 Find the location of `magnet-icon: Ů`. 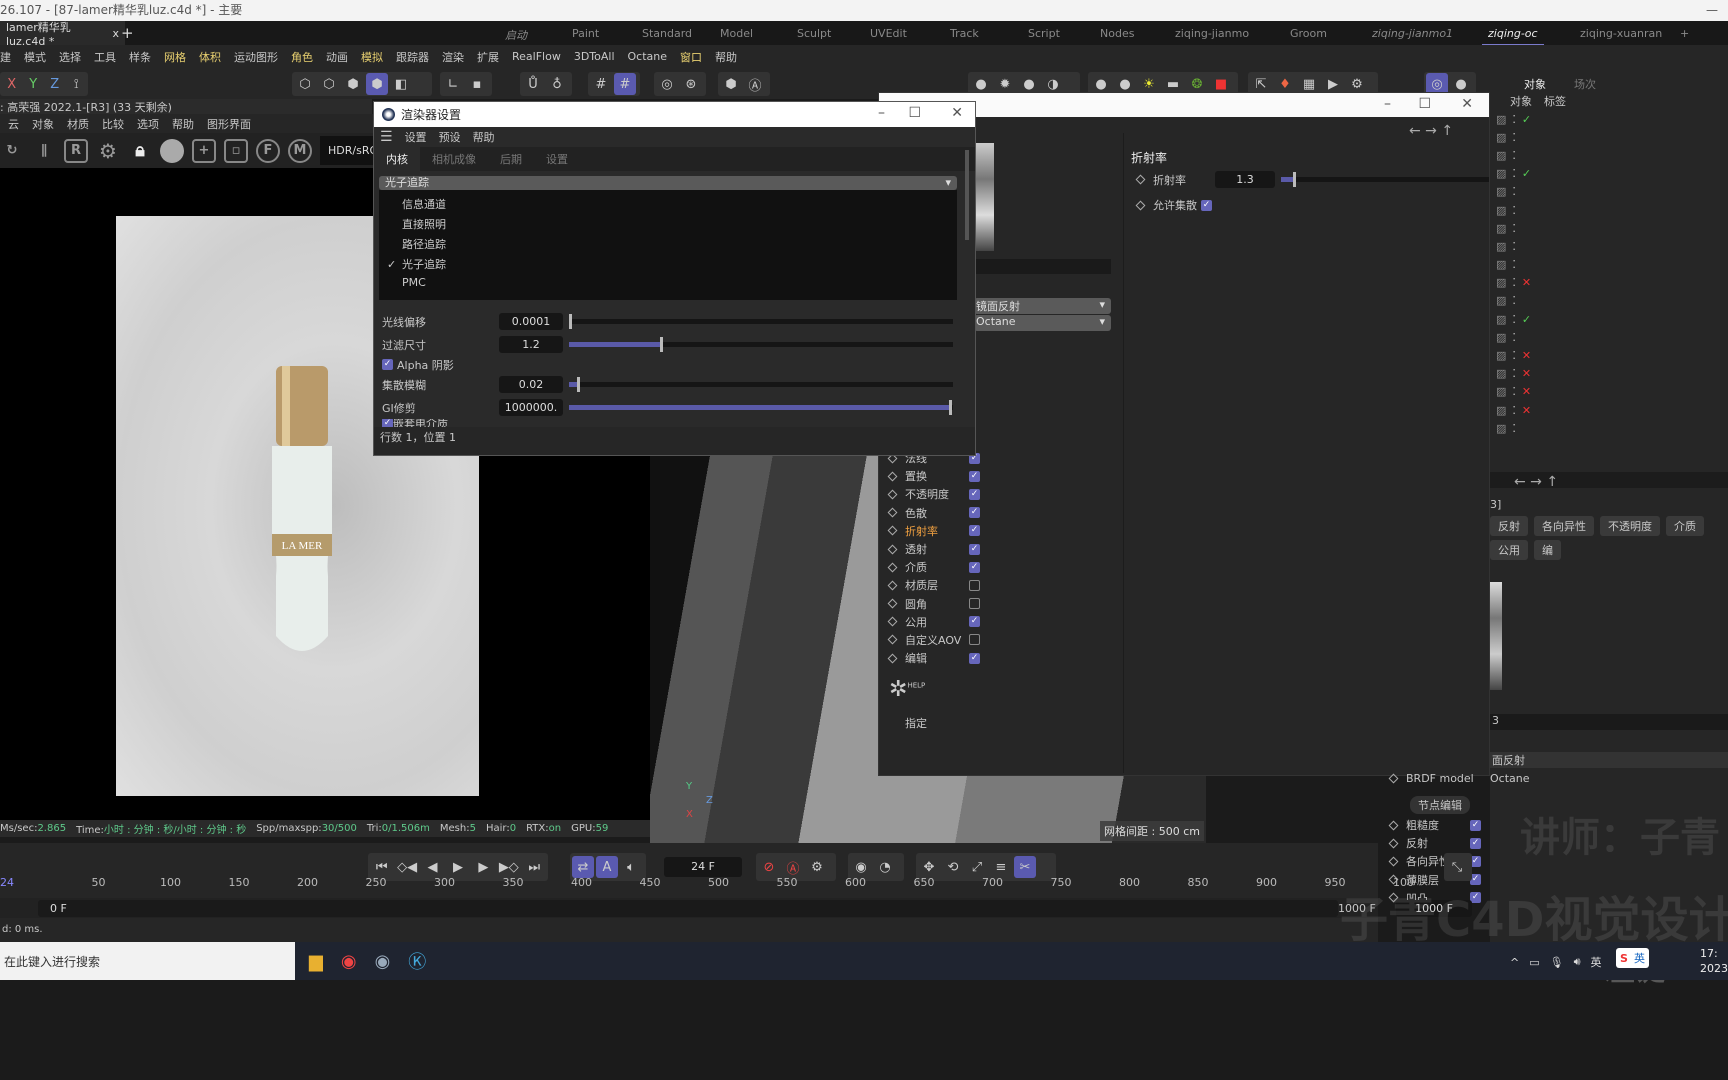

magnet-icon: Ů is located at coordinates (533, 84).